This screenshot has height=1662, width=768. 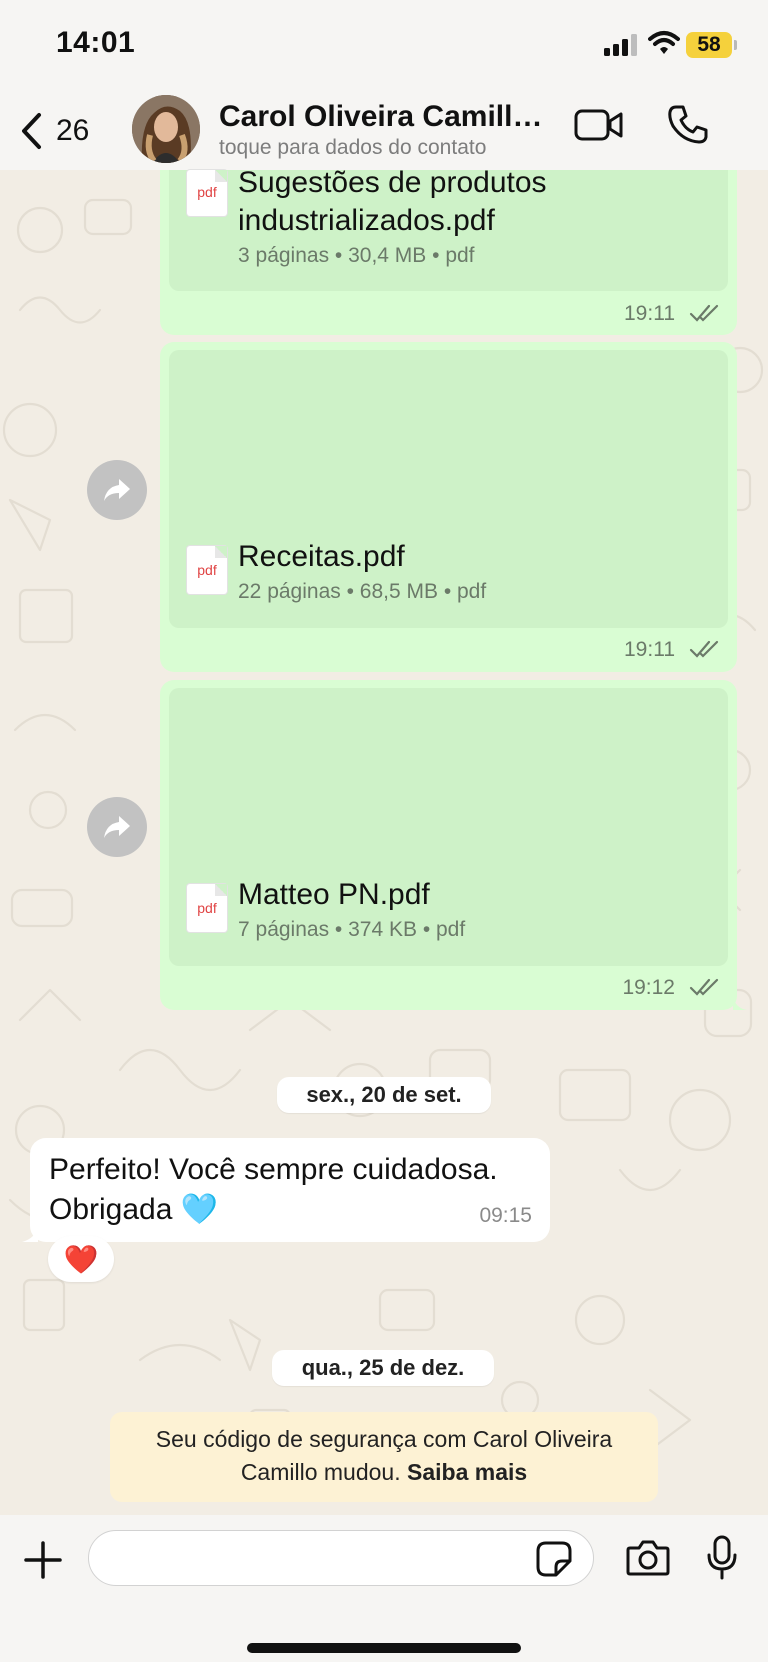 I want to click on learn-more-link: Saiba mais, so click(x=467, y=1472).